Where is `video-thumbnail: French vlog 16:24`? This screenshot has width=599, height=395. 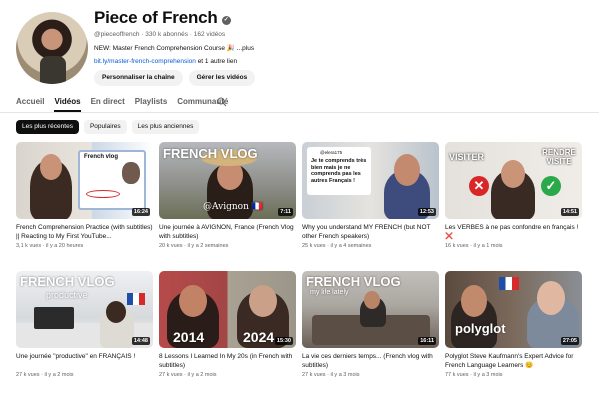 video-thumbnail: French vlog 16:24 is located at coordinates (84, 180).